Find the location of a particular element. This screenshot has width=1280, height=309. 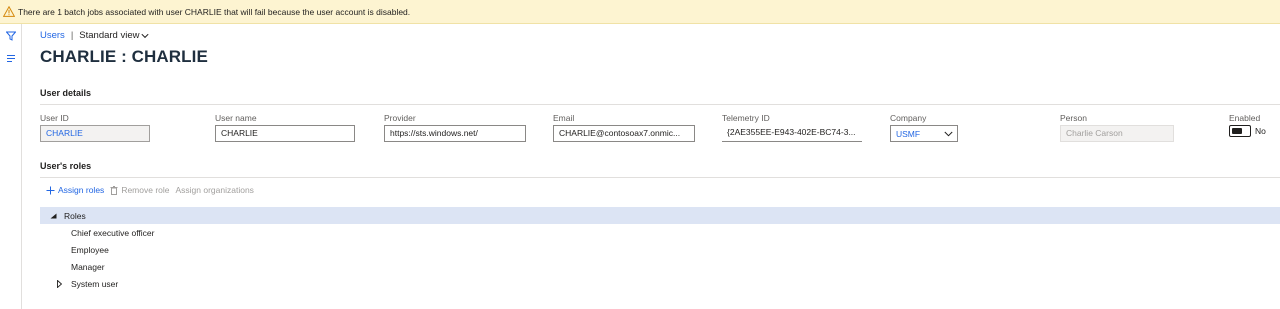

user-name-label: User name is located at coordinates (236, 118).